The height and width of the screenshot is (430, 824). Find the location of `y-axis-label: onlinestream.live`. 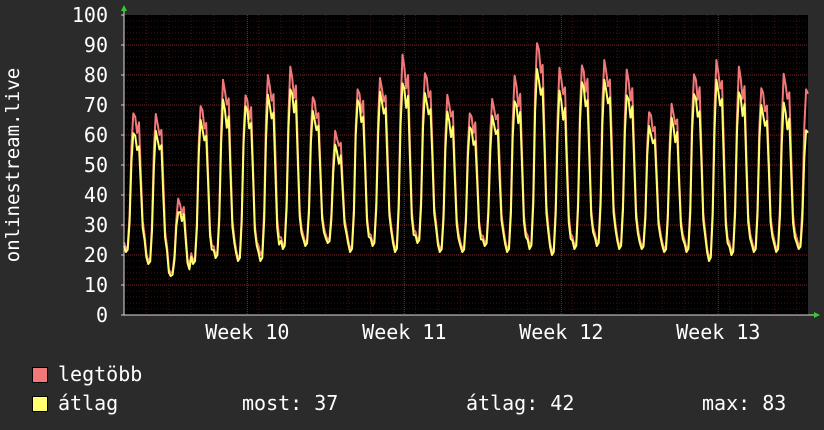

y-axis-label: onlinestream.live is located at coordinates (13, 165).